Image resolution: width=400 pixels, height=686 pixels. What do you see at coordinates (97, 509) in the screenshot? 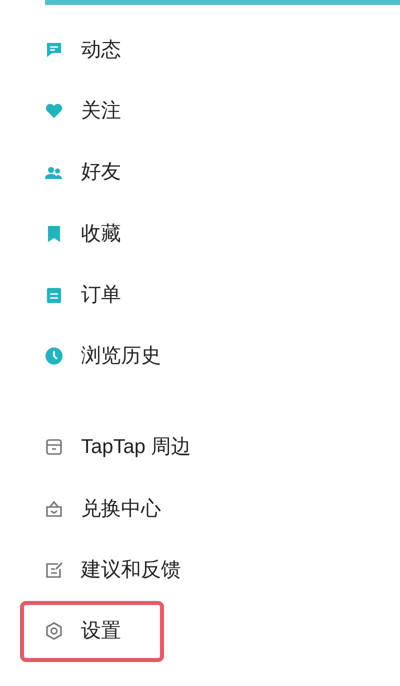
I see `menu-item: 兑换中心` at bounding box center [97, 509].